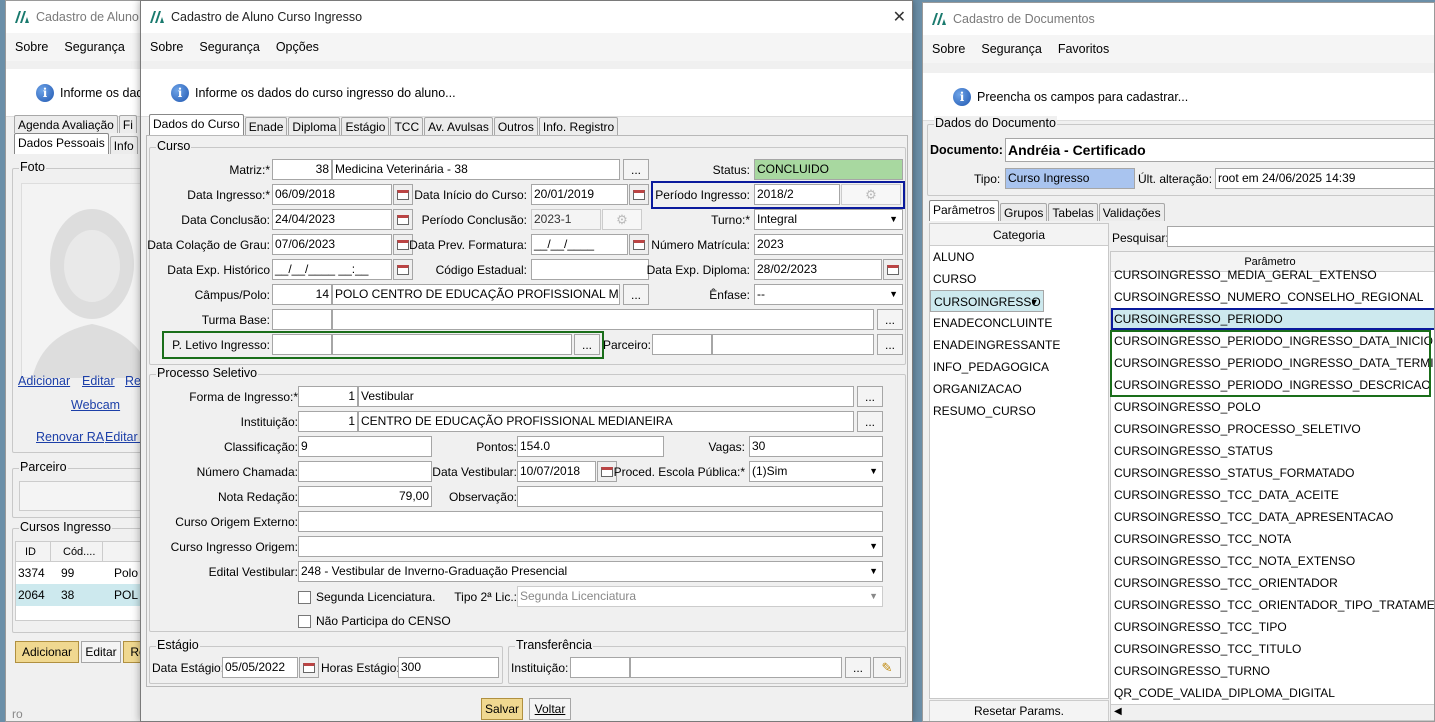  I want to click on parametro-item: CURSOINGRESSO_STATUS_FORMATADO, so click(1272, 473).